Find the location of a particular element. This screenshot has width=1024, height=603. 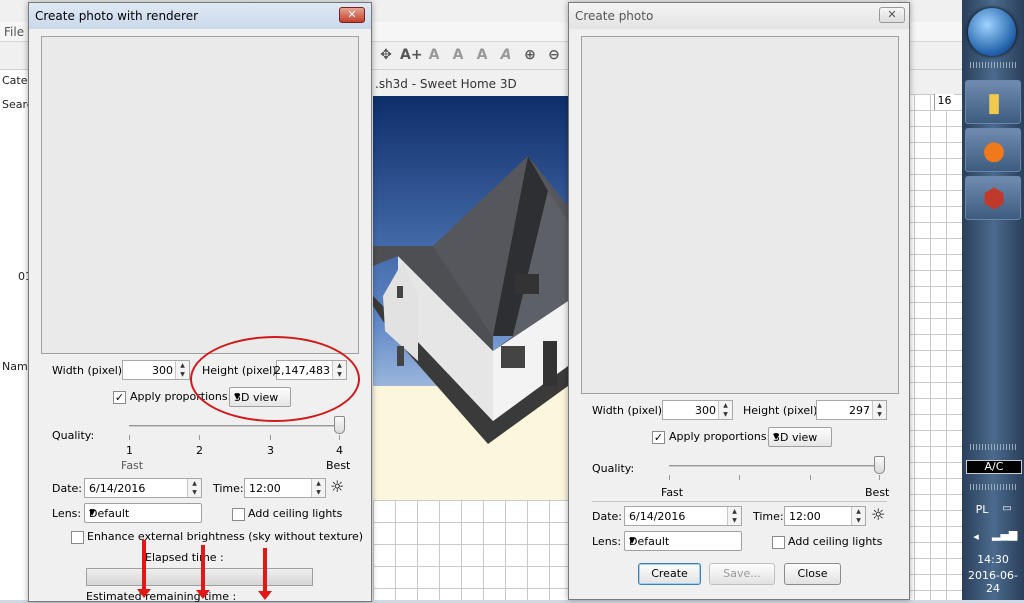

annotation-ellipse is located at coordinates (275, 379).